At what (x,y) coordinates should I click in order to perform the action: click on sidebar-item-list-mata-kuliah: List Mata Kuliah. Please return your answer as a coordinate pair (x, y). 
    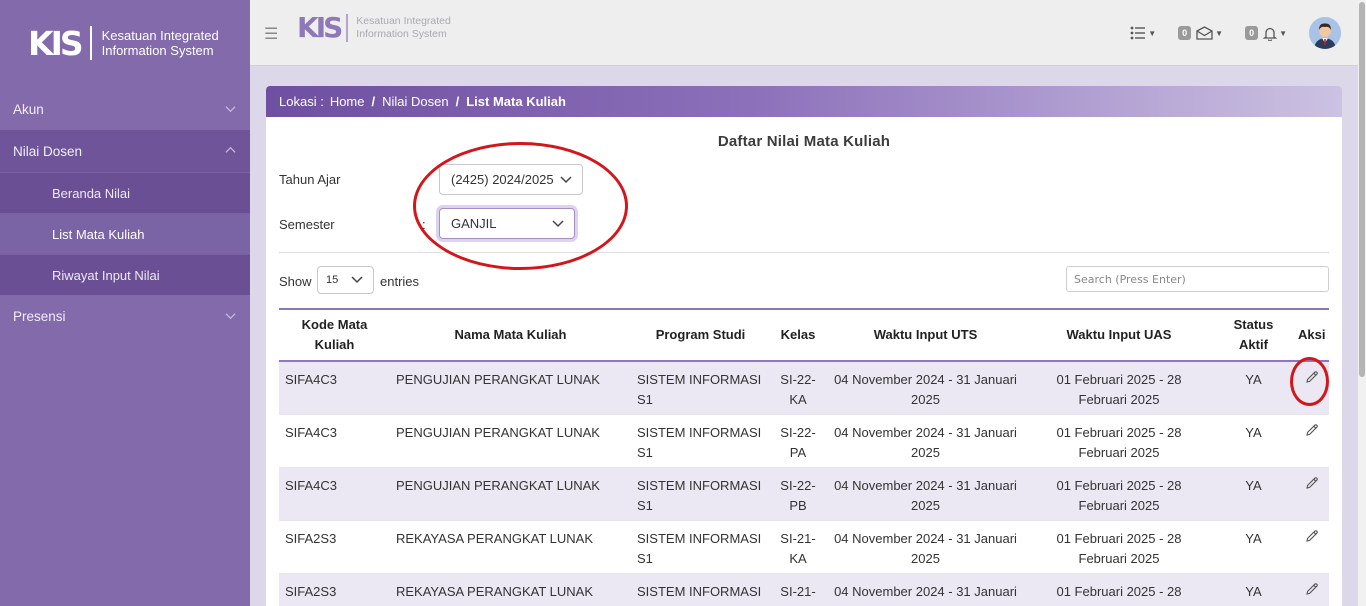
    Looking at the image, I should click on (125, 233).